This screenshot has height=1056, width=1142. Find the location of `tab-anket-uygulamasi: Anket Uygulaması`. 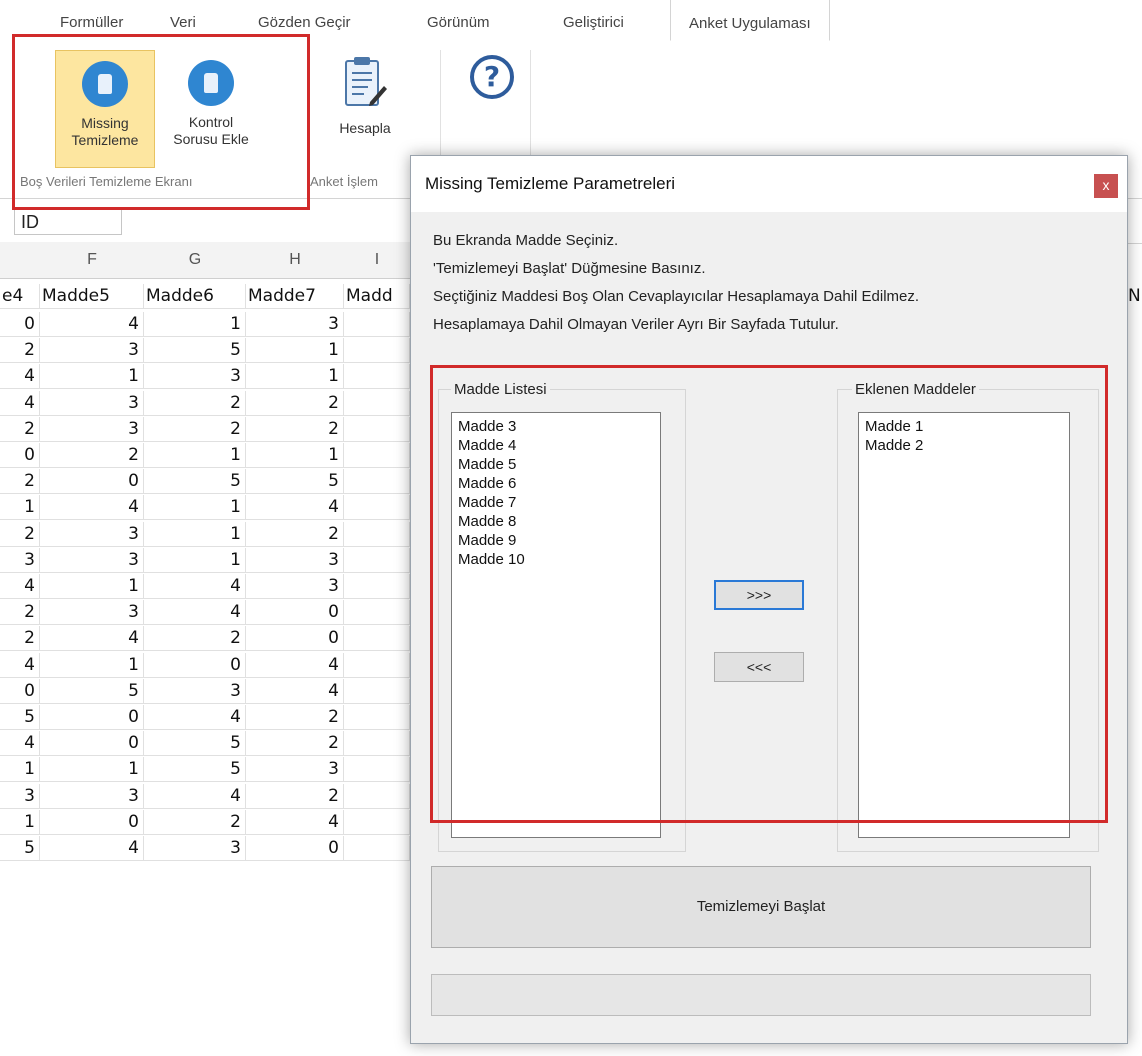

tab-anket-uygulamasi: Anket Uygulaması is located at coordinates (750, 20).